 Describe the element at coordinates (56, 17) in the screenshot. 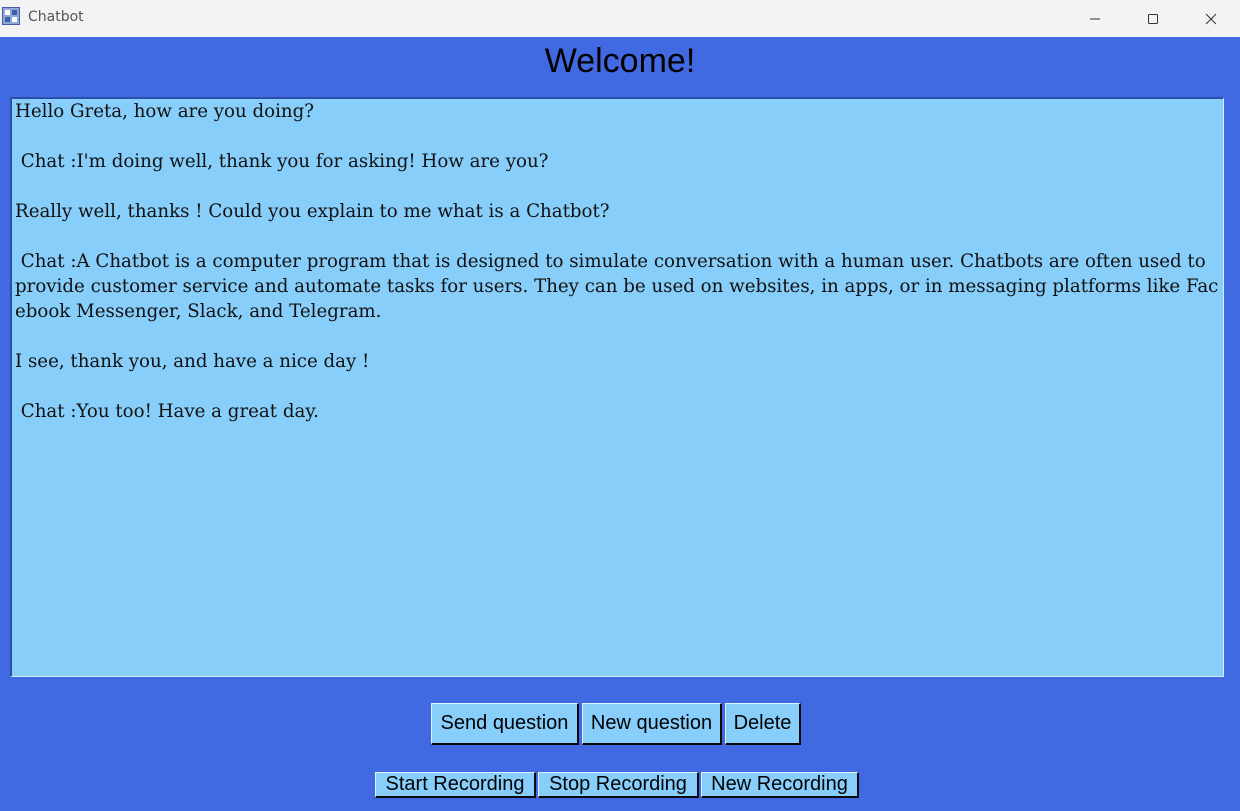

I see `window-title: Chatbot` at that location.